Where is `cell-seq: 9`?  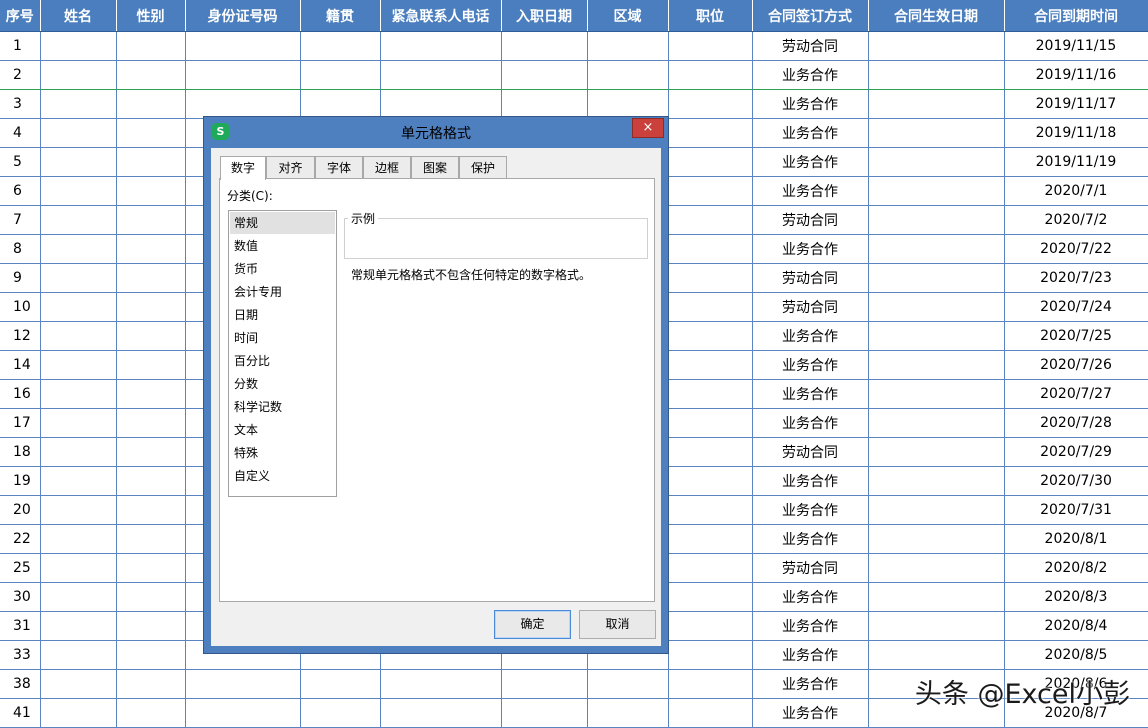 cell-seq: 9 is located at coordinates (20, 278).